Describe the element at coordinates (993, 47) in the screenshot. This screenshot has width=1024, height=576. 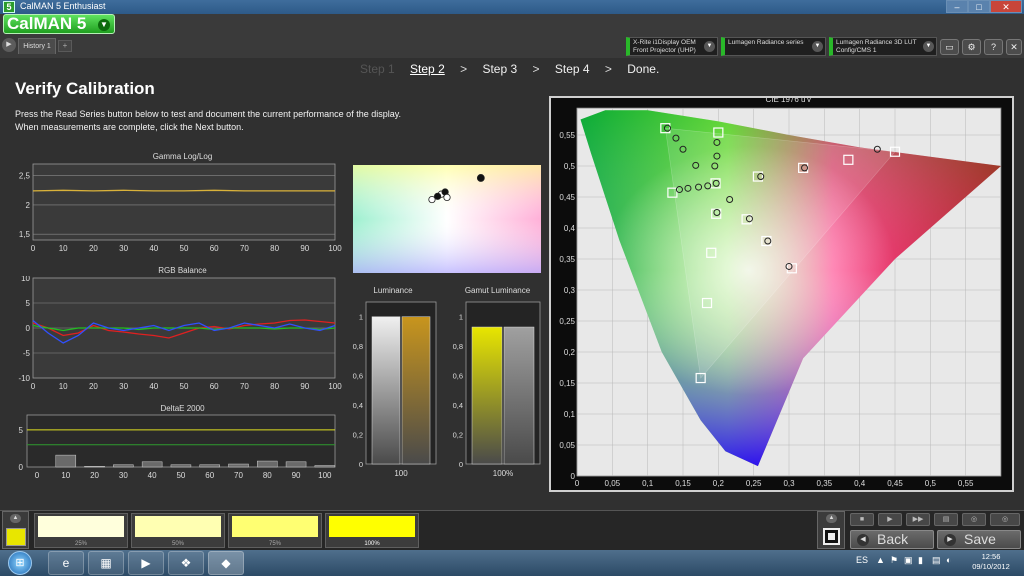
I see `help-icon: ?` at that location.